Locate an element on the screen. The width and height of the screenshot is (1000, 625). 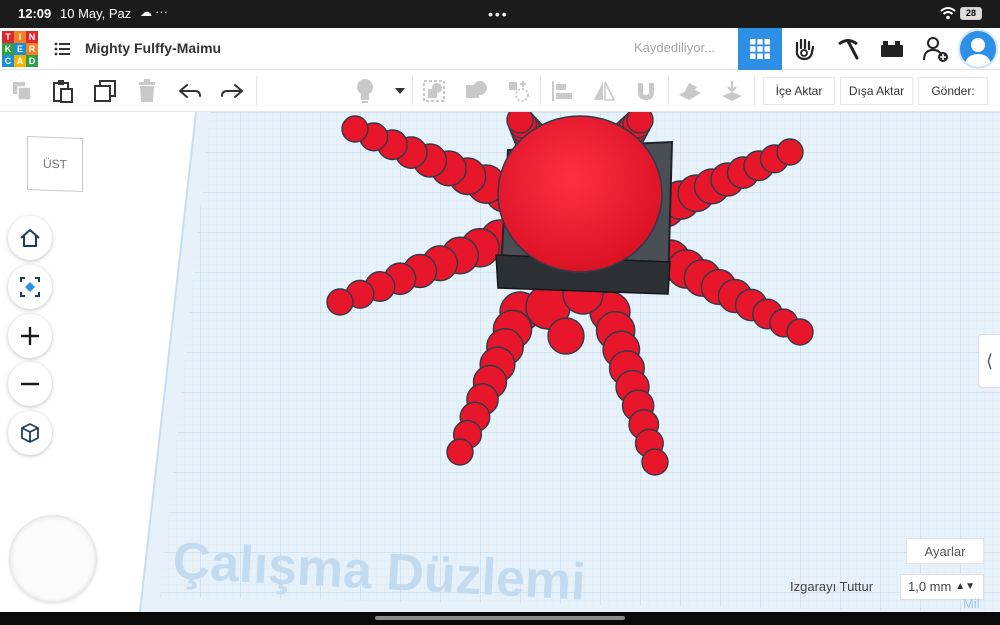
logo-tile: R is located at coordinates (32, 49).